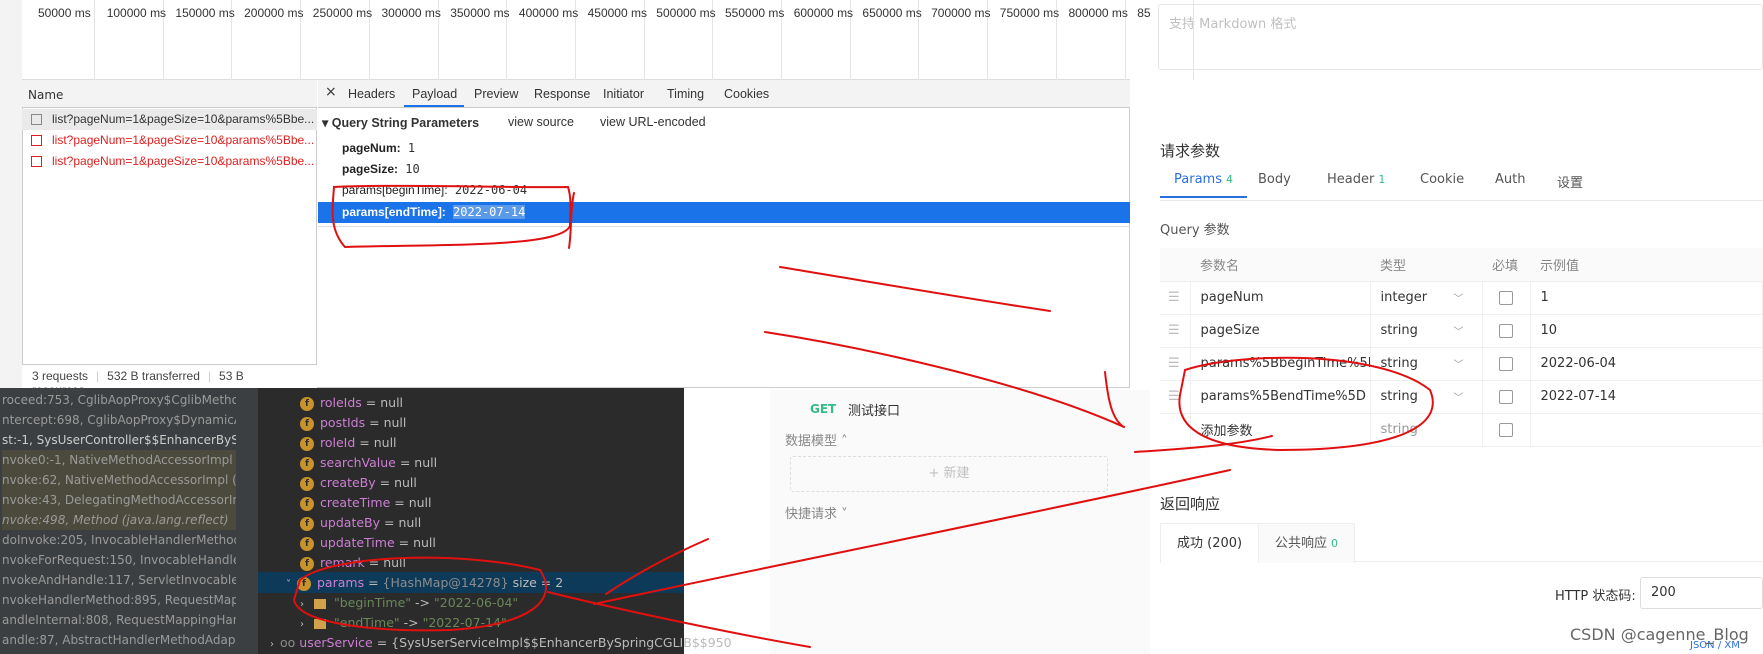  Describe the element at coordinates (1280, 397) in the screenshot. I see `param-name-cell: params%5BendTime%5D` at that location.